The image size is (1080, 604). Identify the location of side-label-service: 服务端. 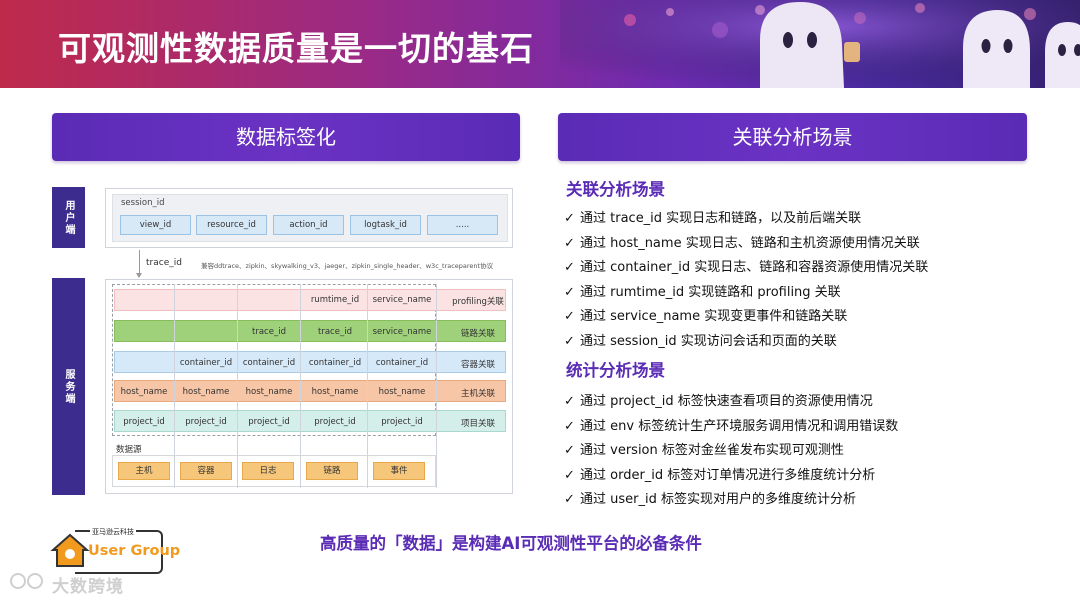
(68, 386).